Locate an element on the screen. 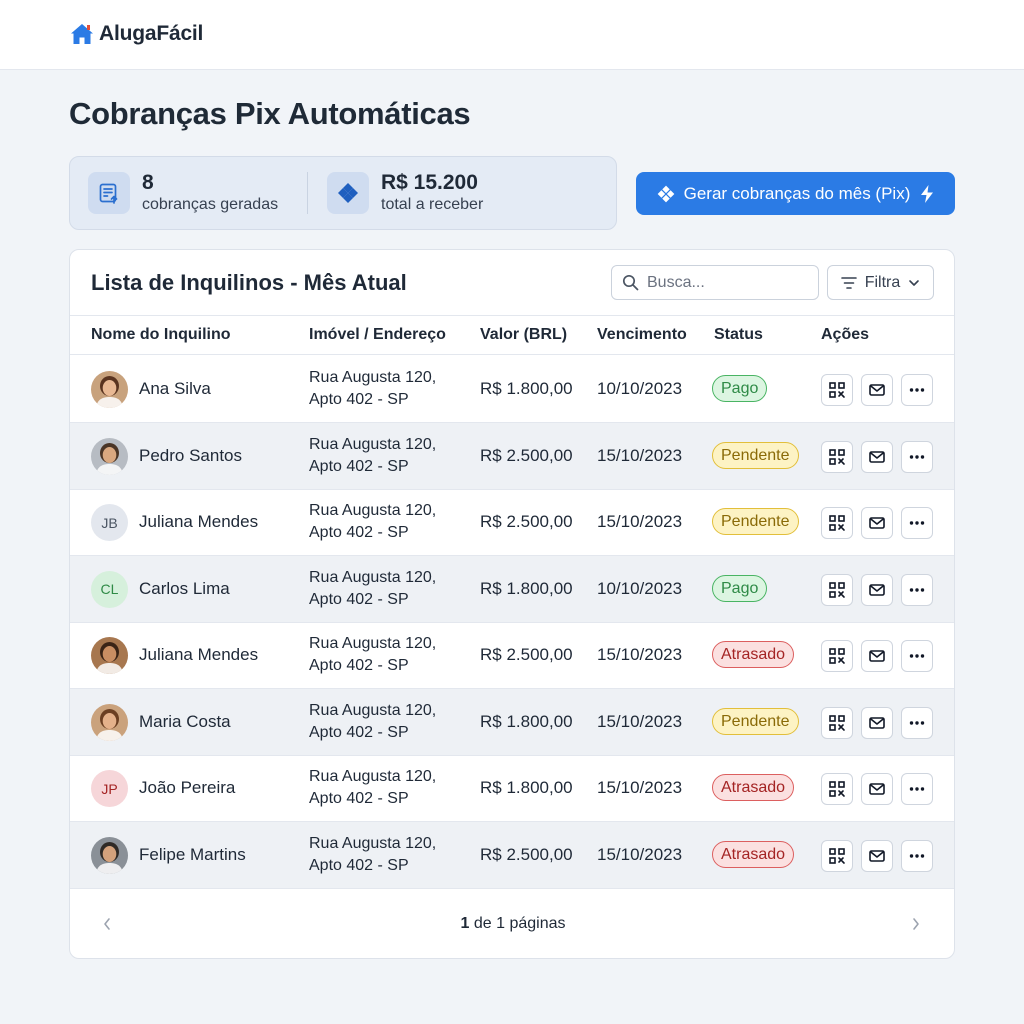  tenant-name: Felipe Martins is located at coordinates (192, 854).